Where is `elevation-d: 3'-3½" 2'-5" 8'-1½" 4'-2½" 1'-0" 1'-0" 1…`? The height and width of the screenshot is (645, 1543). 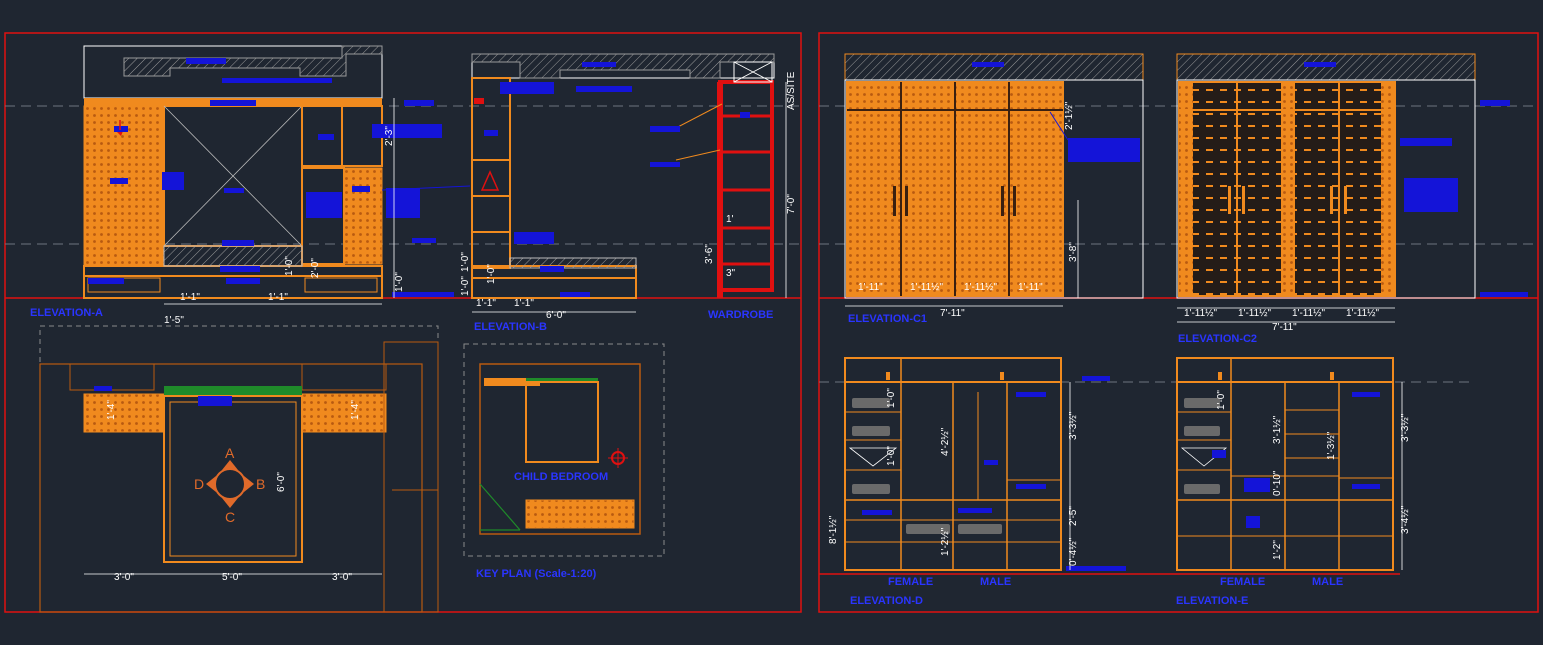 elevation-d: 3'-3½" 2'-5" 8'-1½" 4'-2½" 1'-0" 1'-0" 1… is located at coordinates (977, 482).